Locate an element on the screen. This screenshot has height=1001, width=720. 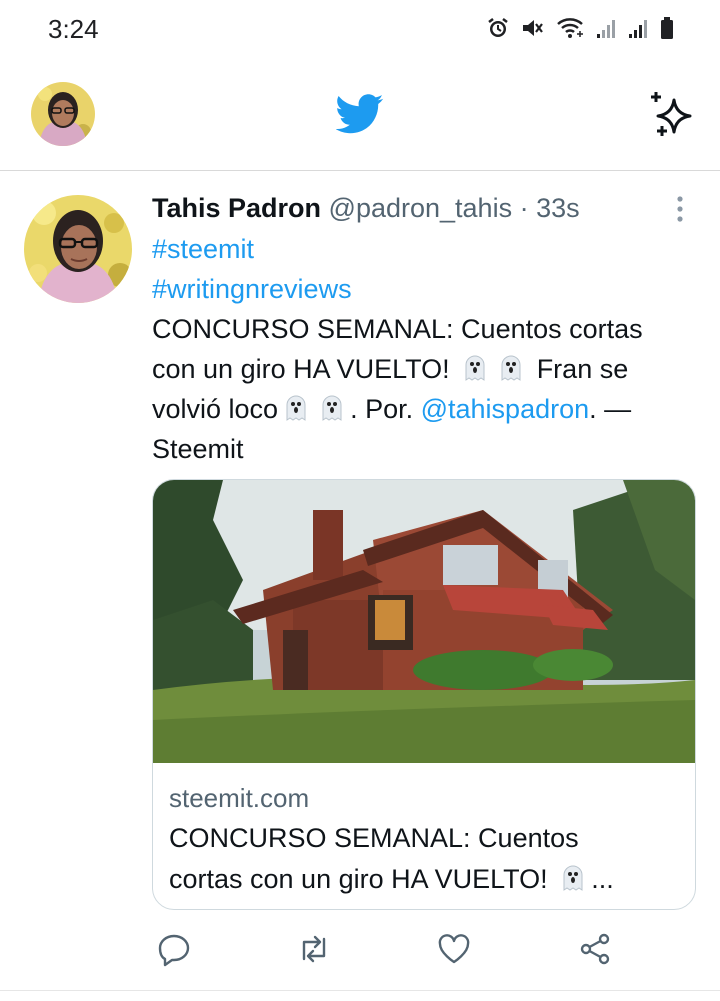
tweet-text-line: CONCURSO SEMANAL: Cuentos cortas is located at coordinates (397, 329).